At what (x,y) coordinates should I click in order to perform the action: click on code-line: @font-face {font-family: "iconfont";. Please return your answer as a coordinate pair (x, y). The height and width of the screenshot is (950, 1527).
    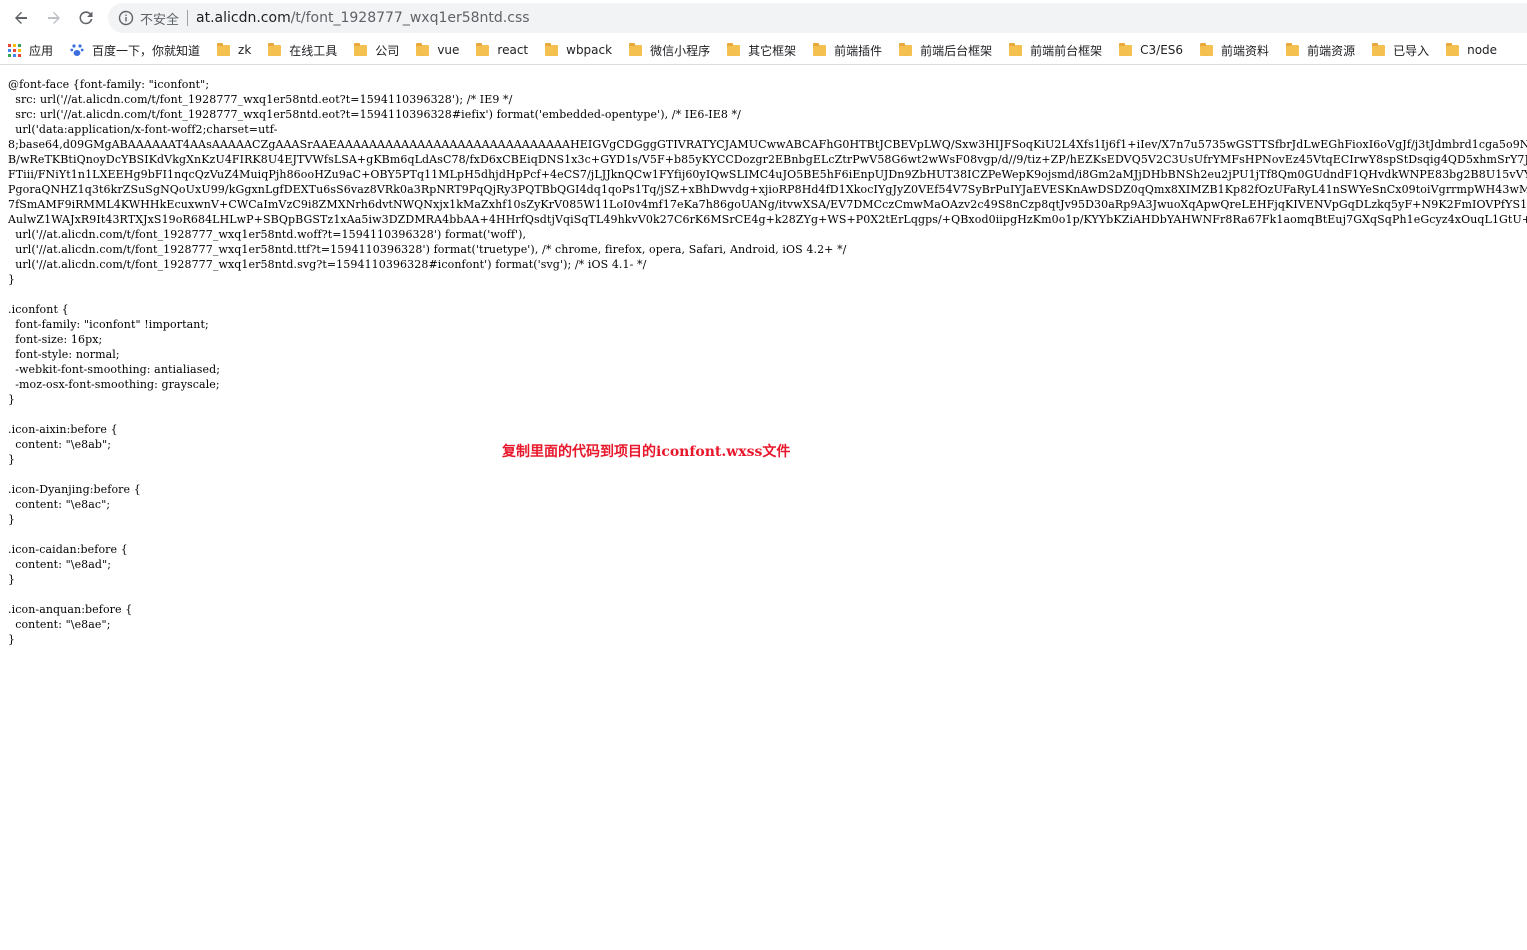
    Looking at the image, I should click on (109, 84).